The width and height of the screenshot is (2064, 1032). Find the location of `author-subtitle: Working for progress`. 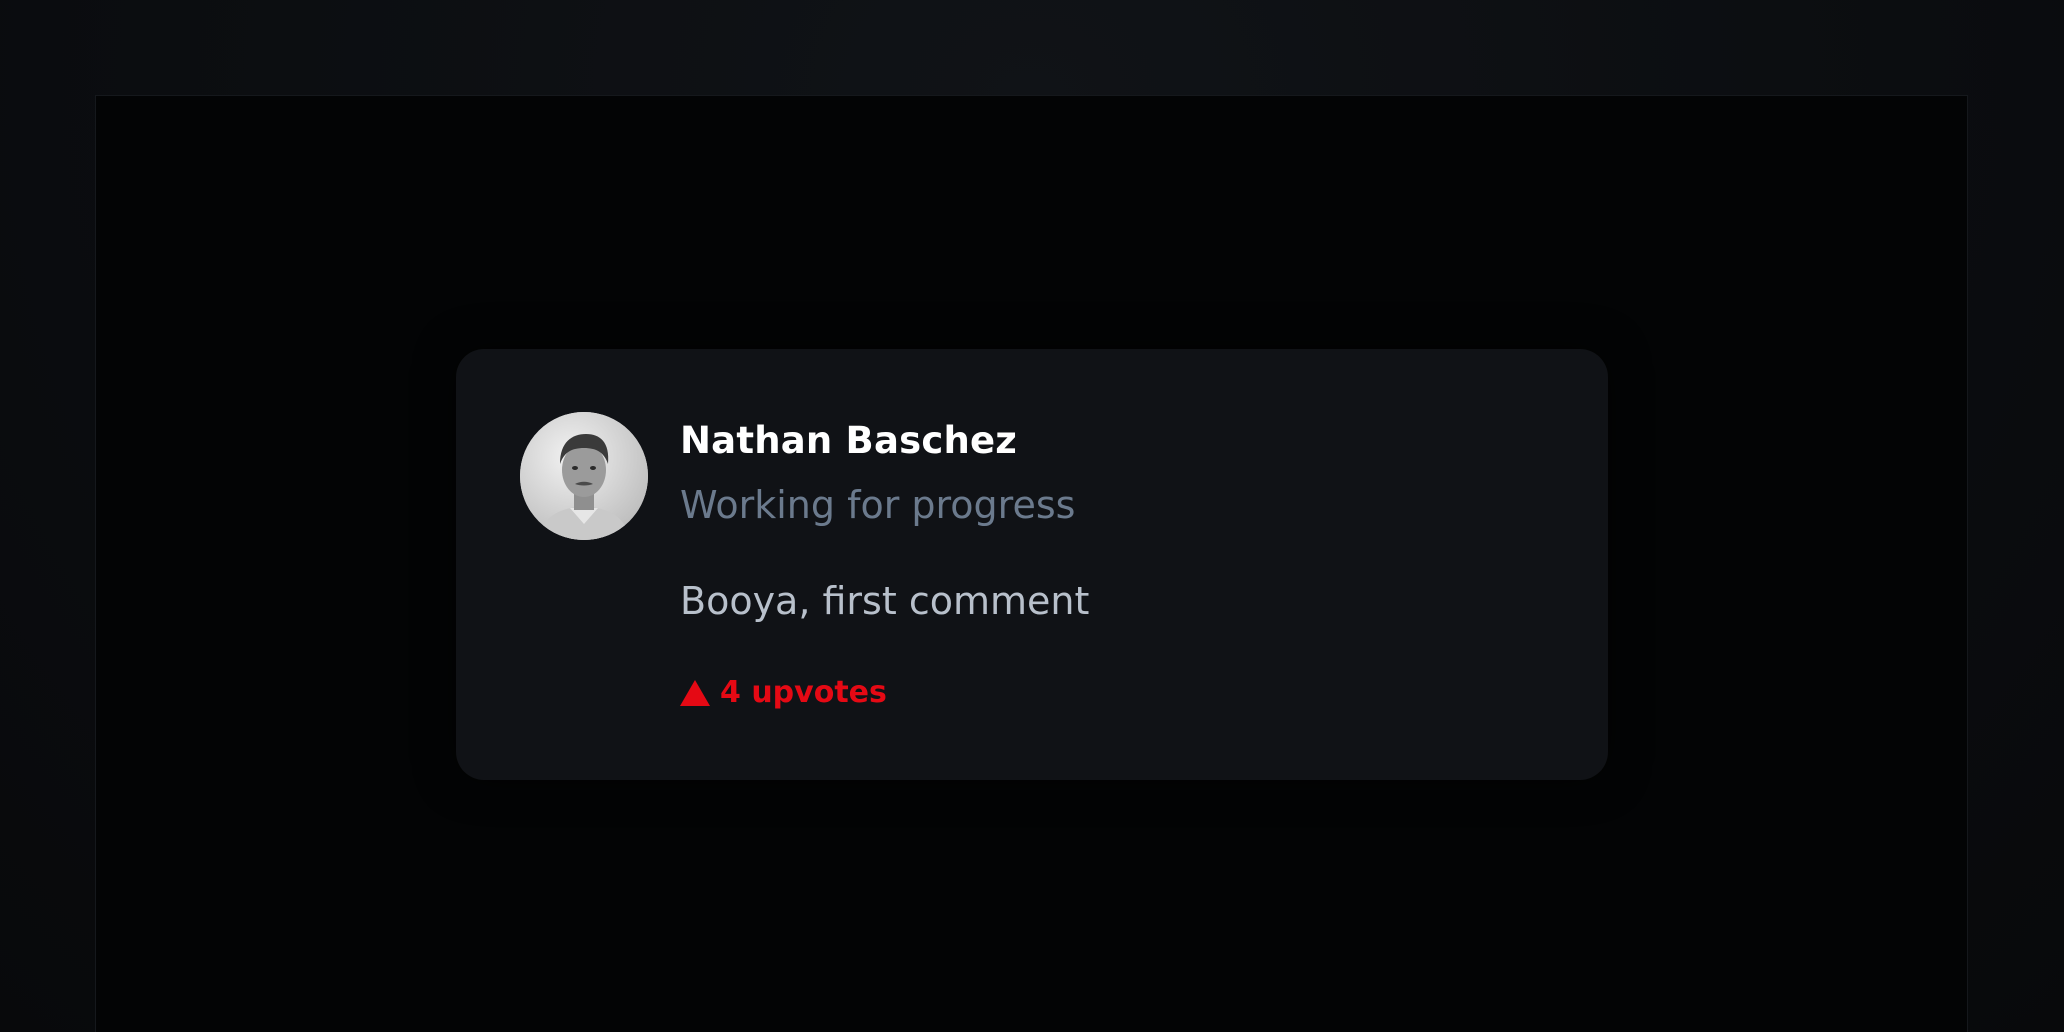

author-subtitle: Working for progress is located at coordinates (878, 505).